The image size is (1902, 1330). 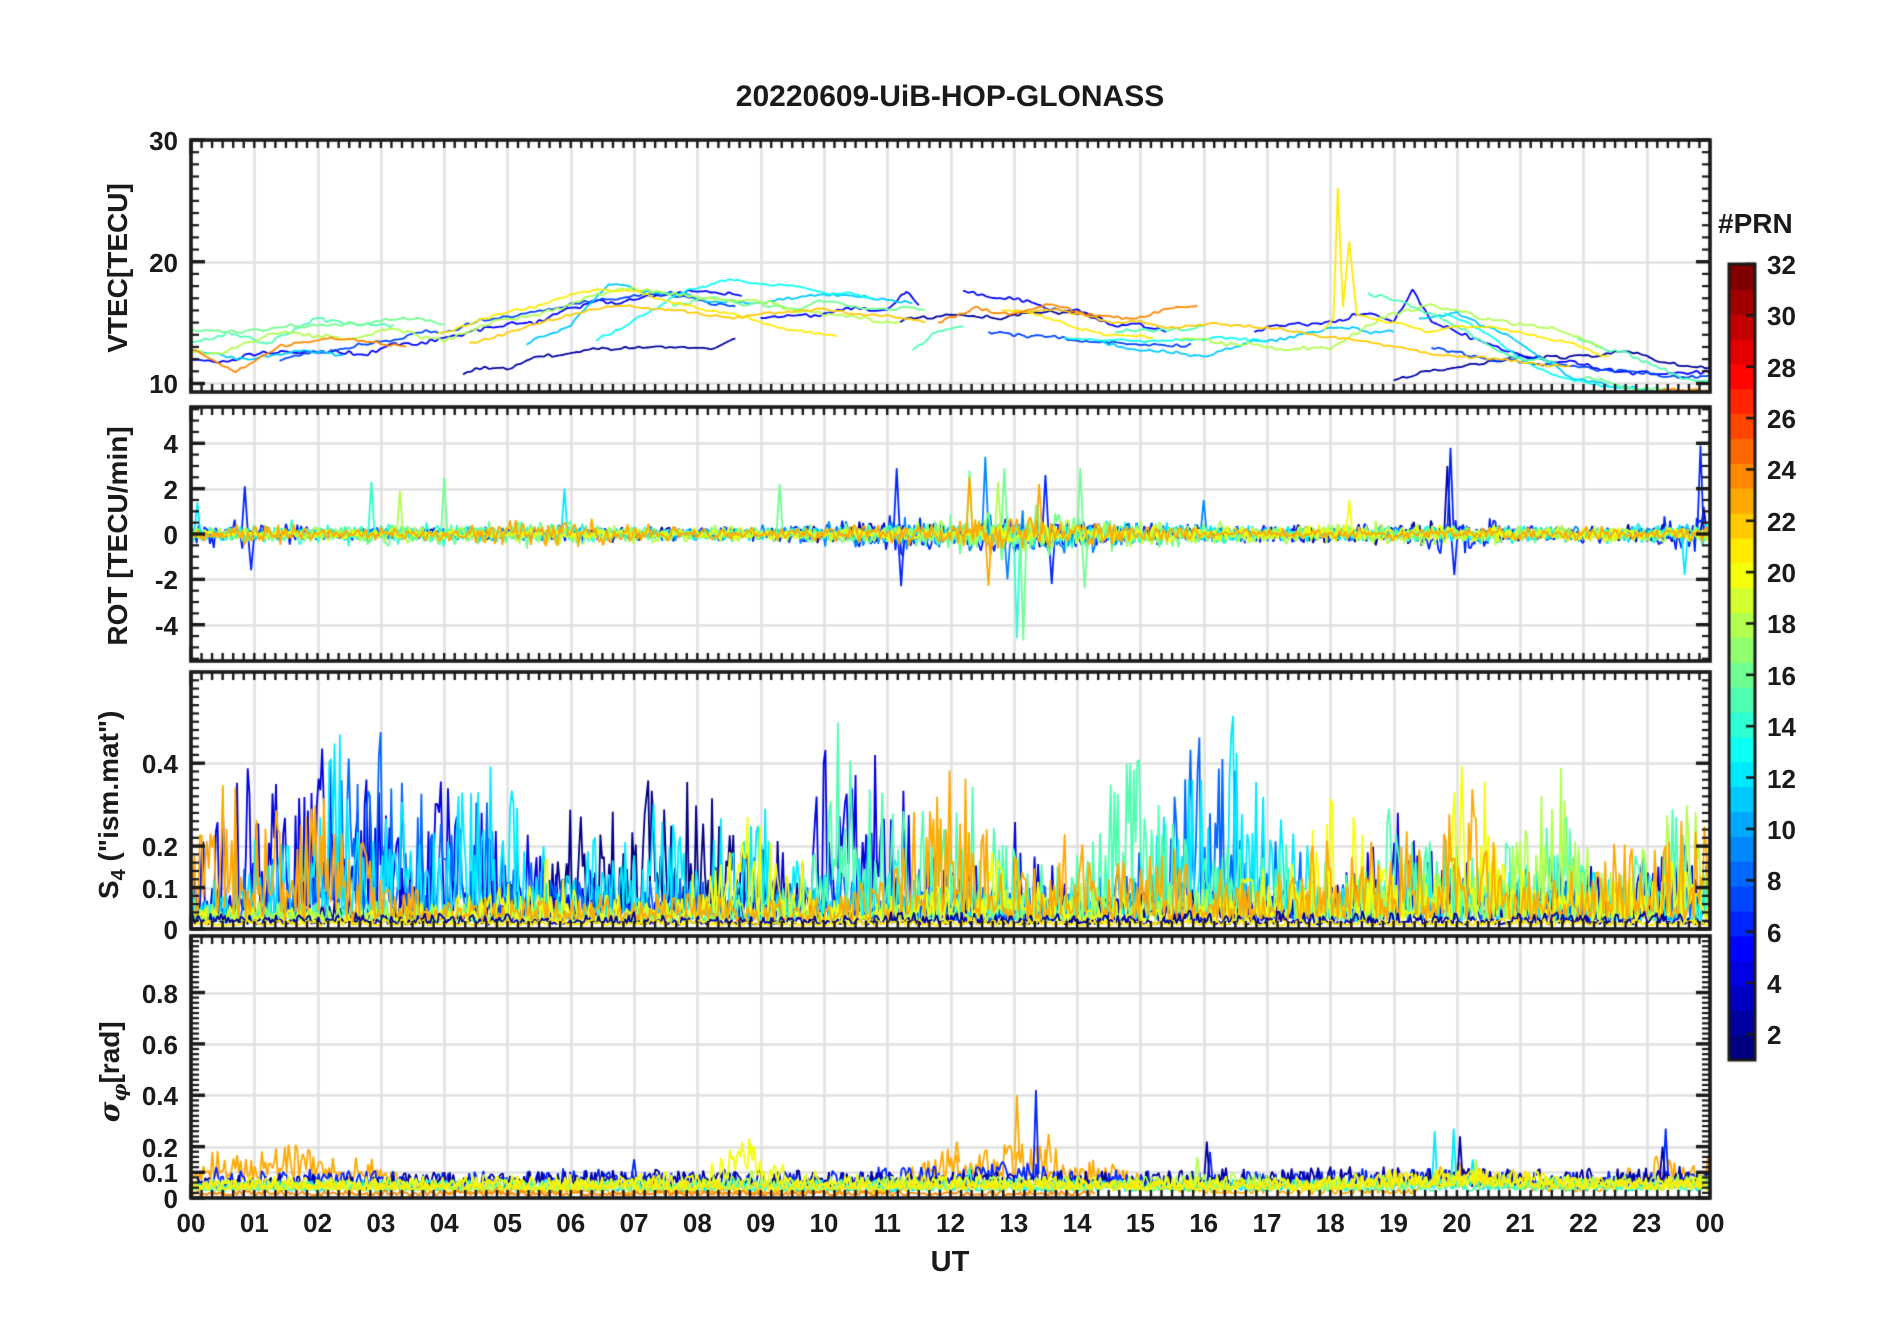 What do you see at coordinates (159, 847) in the screenshot?
I see `y-tick-label-s4: 0.2` at bounding box center [159, 847].